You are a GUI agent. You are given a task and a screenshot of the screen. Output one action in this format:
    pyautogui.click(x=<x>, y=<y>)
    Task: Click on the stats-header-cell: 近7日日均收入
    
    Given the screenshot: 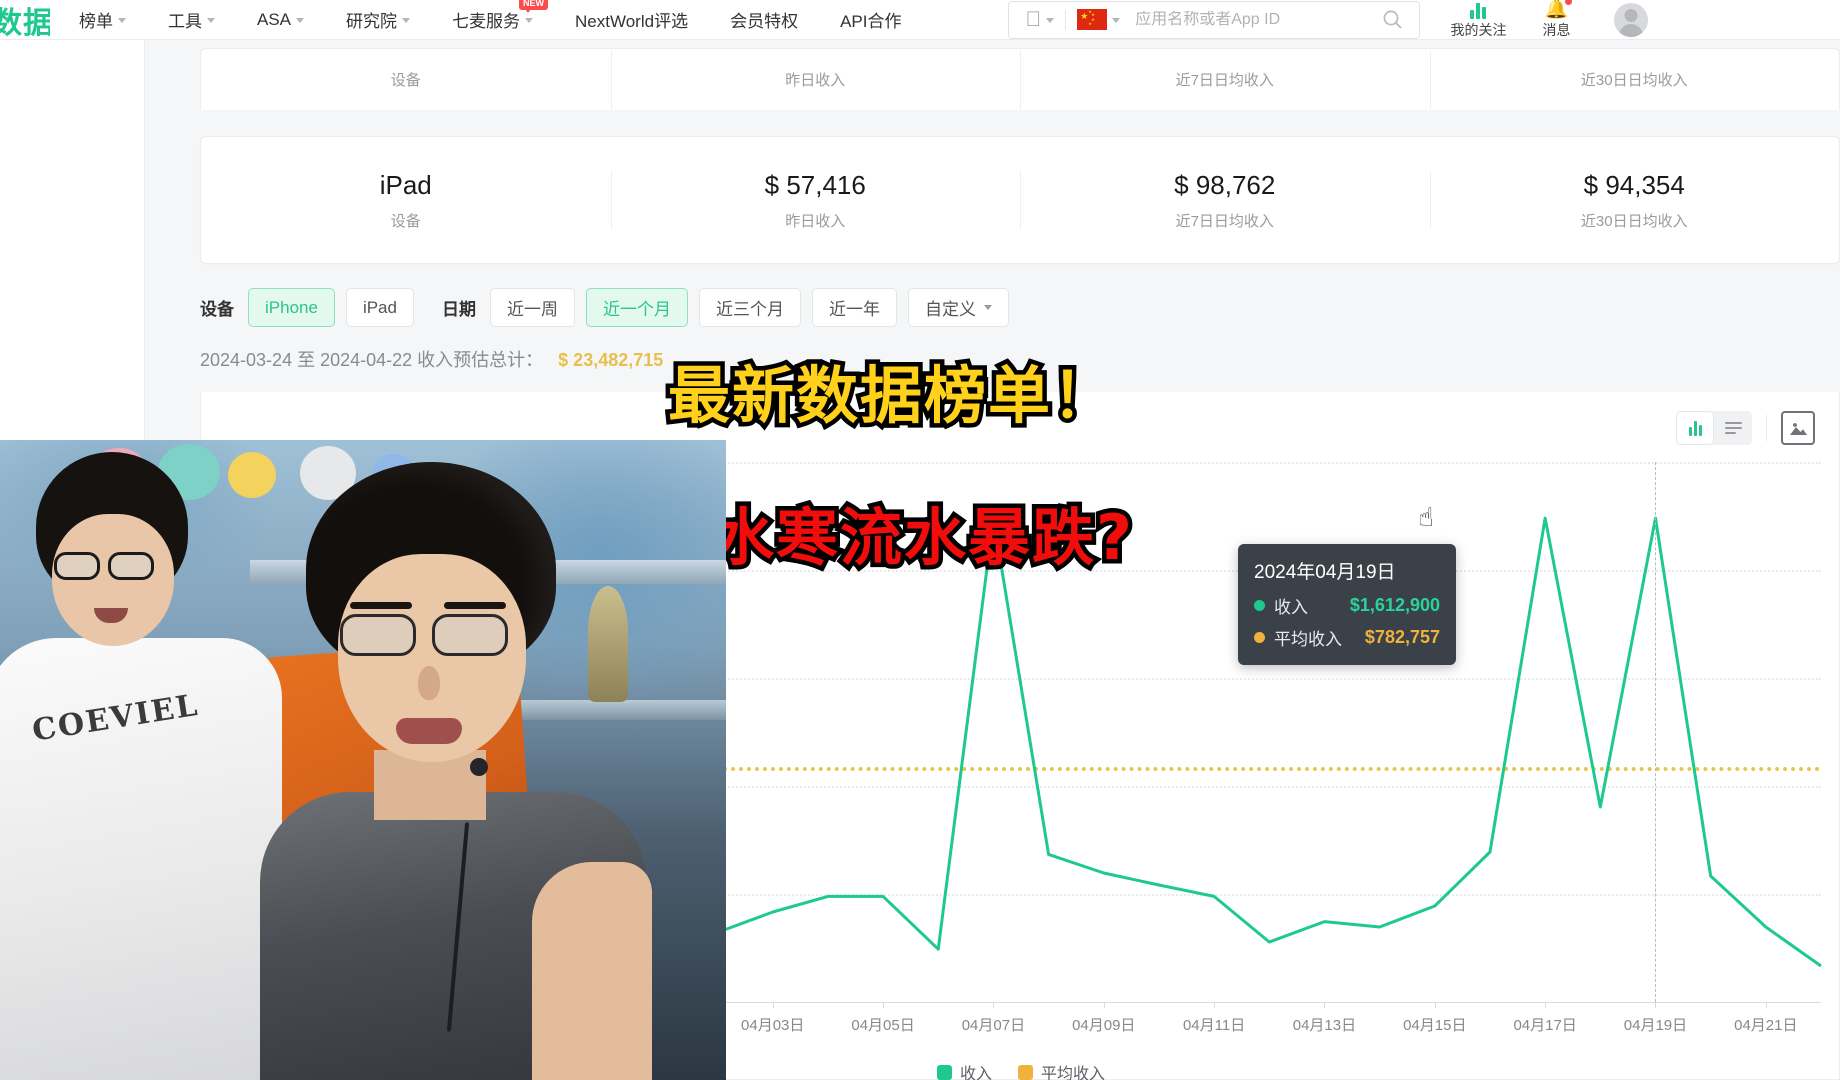 What is the action you would take?
    pyautogui.click(x=1225, y=79)
    